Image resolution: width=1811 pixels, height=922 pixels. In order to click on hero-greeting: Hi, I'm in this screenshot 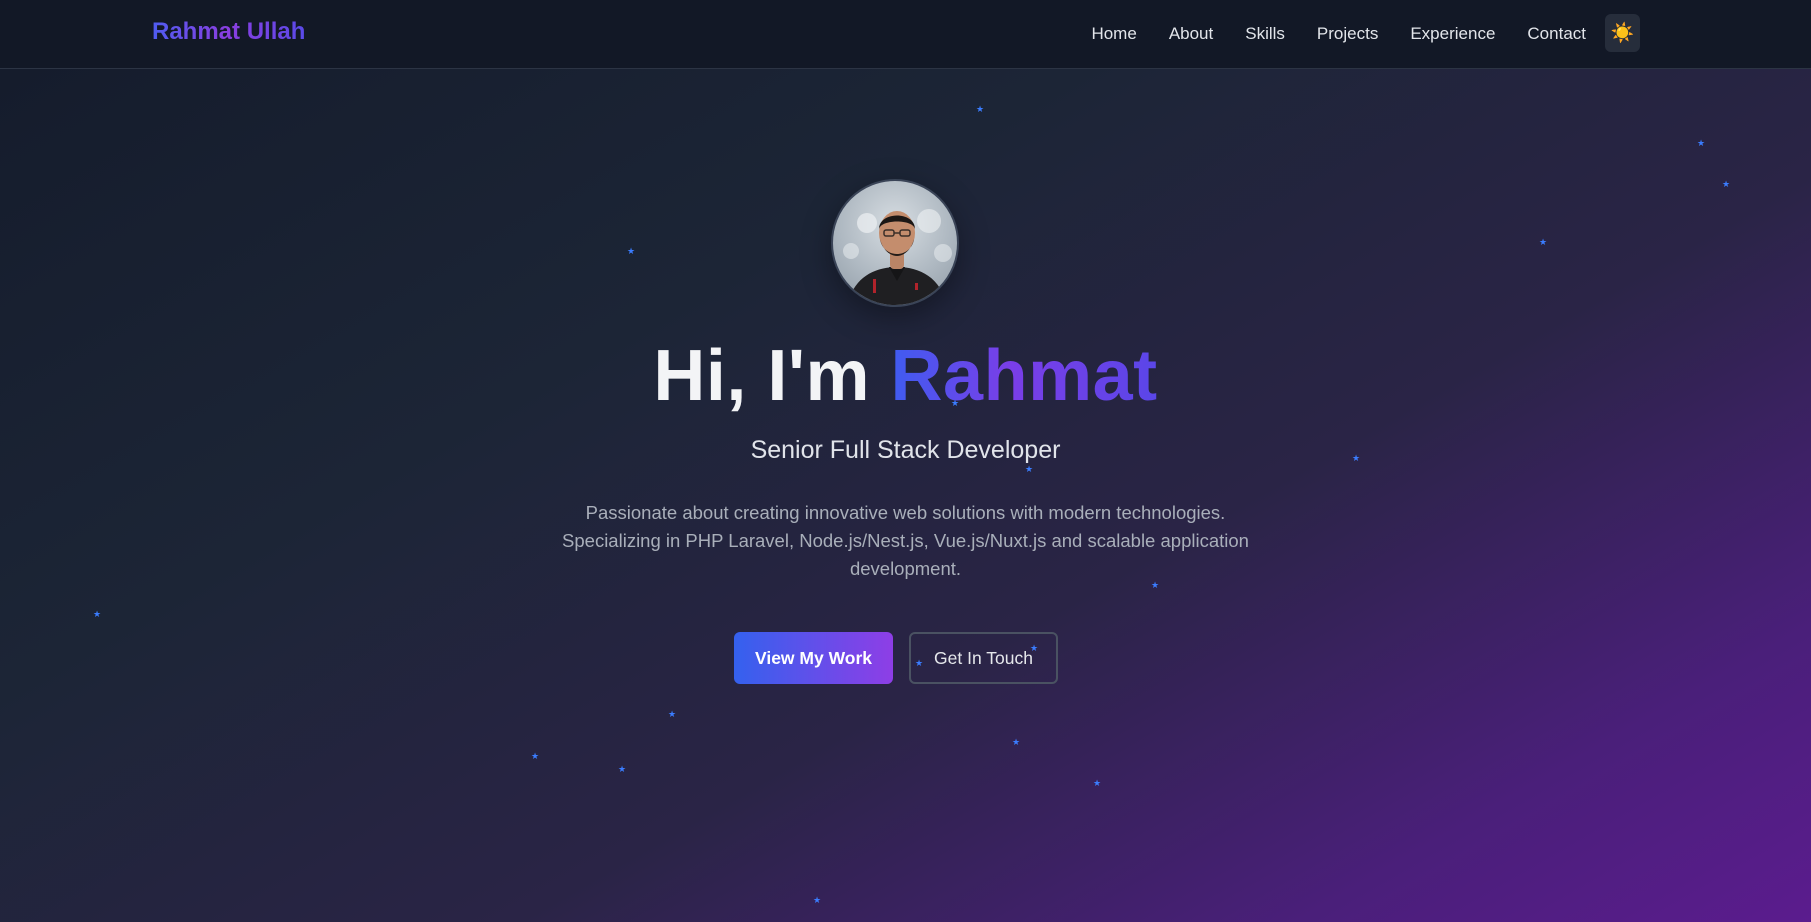, I will do `click(772, 376)`.